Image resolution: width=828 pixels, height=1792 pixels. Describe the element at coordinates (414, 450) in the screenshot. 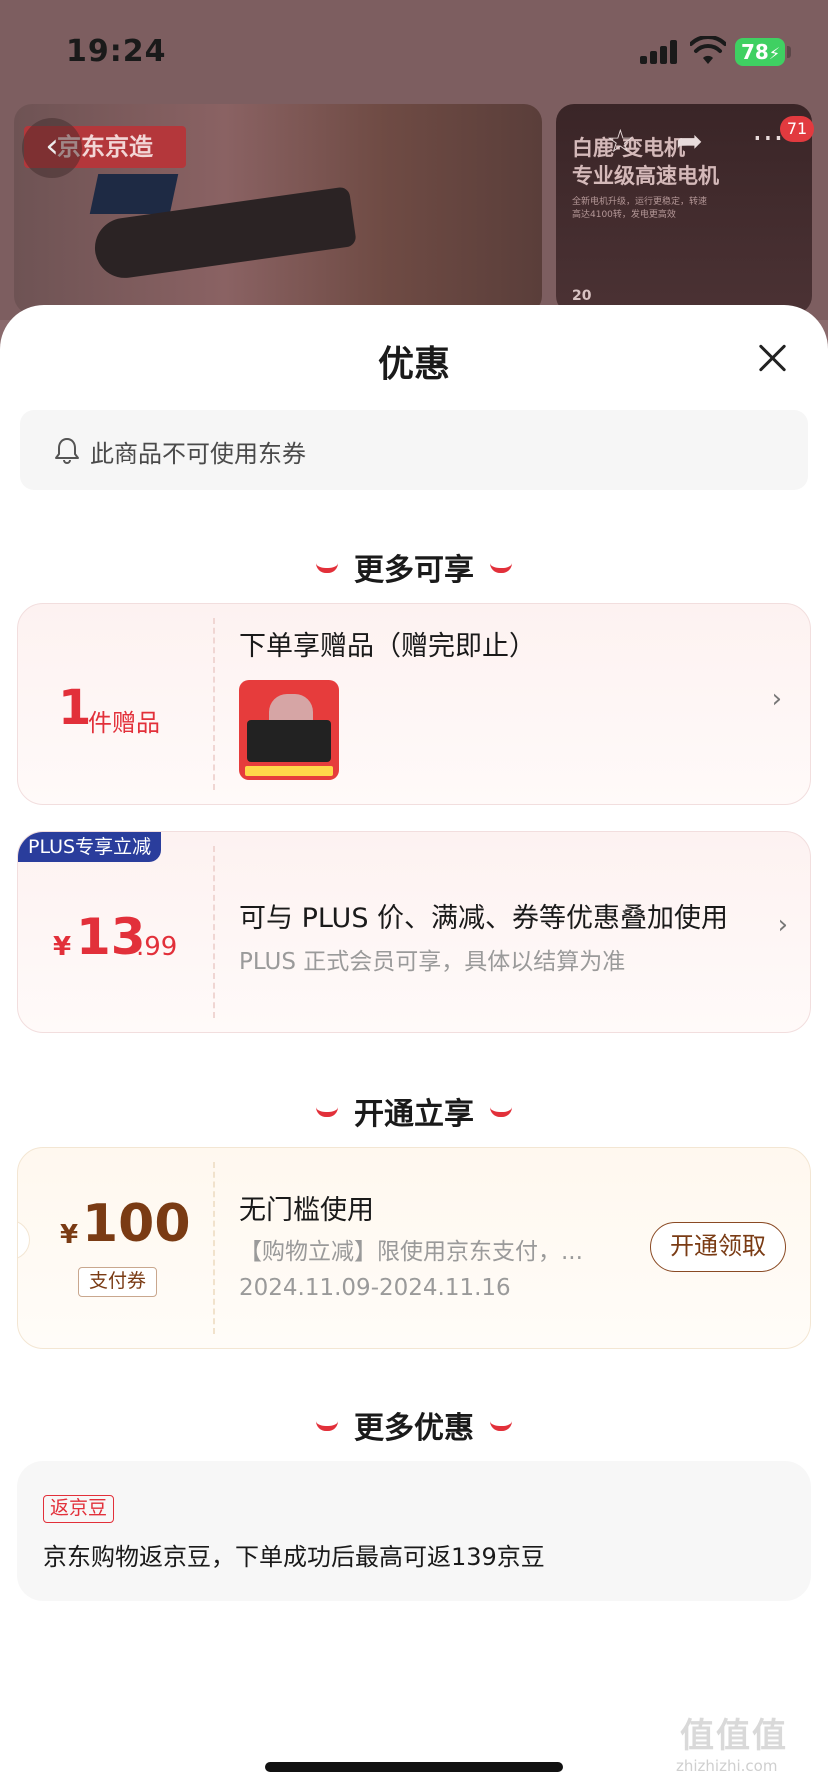

I see `coupon-notice: 此商品不可使用东券` at that location.